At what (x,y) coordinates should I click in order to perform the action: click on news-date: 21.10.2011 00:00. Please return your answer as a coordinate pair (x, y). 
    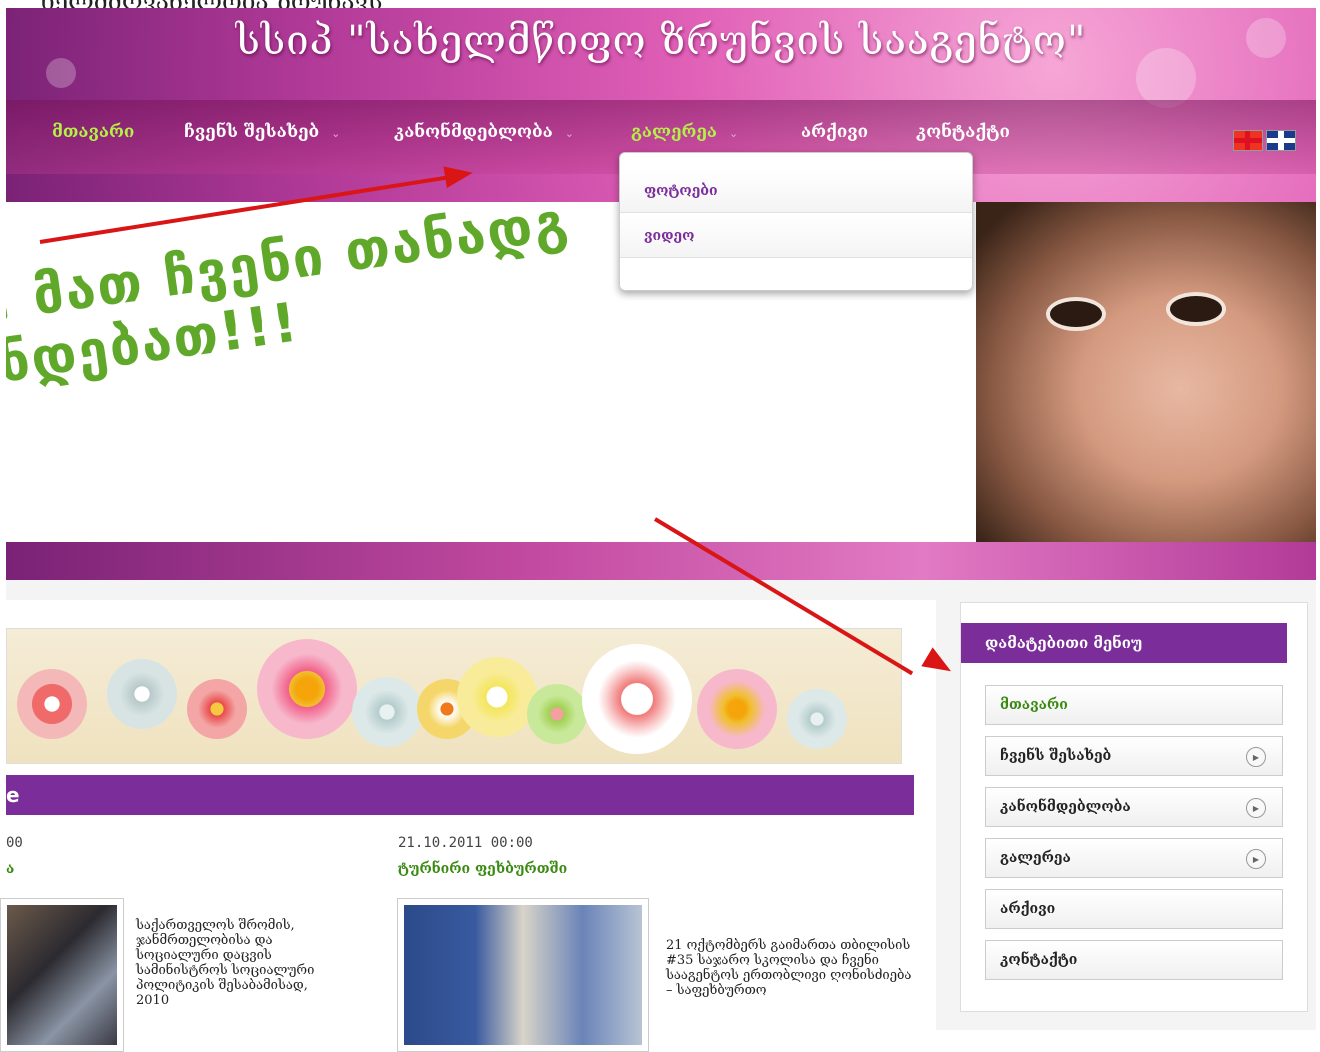
    Looking at the image, I should click on (465, 843).